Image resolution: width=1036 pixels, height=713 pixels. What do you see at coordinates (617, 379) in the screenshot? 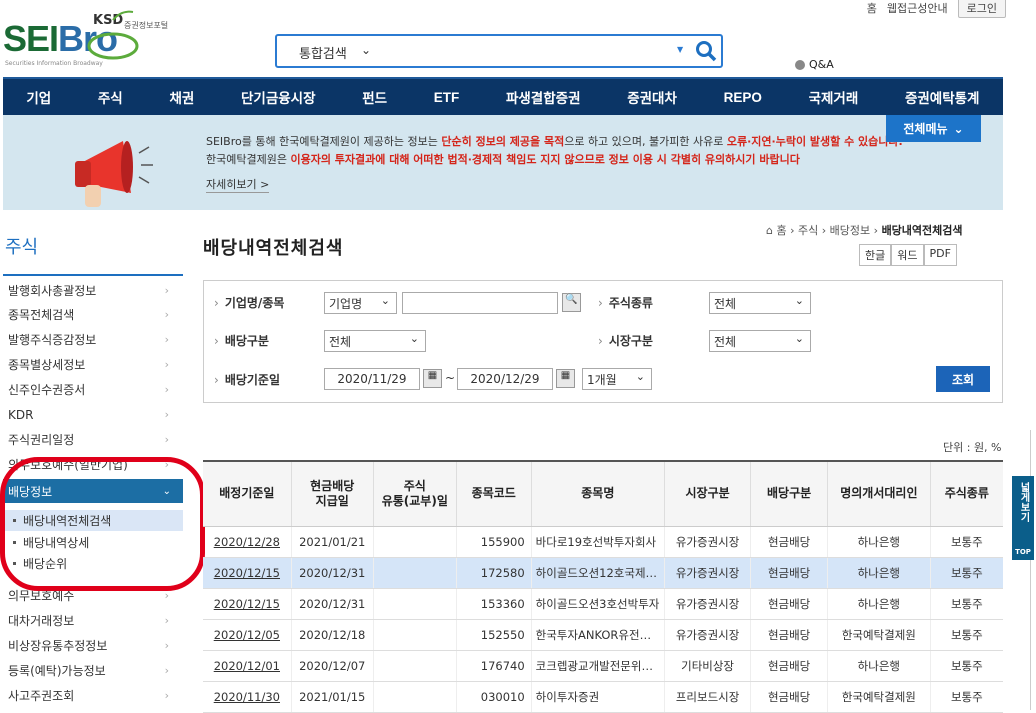
I see `period-select: 1개월 ⌄` at bounding box center [617, 379].